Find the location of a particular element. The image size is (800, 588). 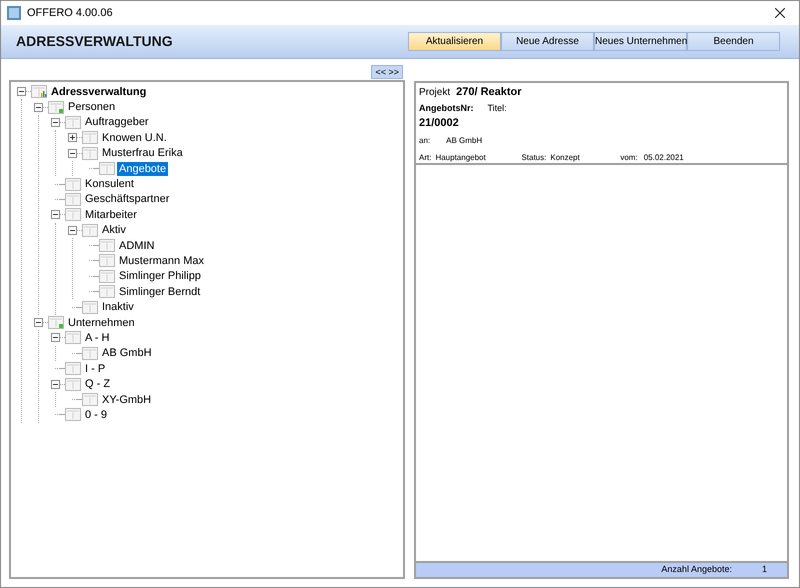

offer-number-value: 21/0002 is located at coordinates (439, 123).